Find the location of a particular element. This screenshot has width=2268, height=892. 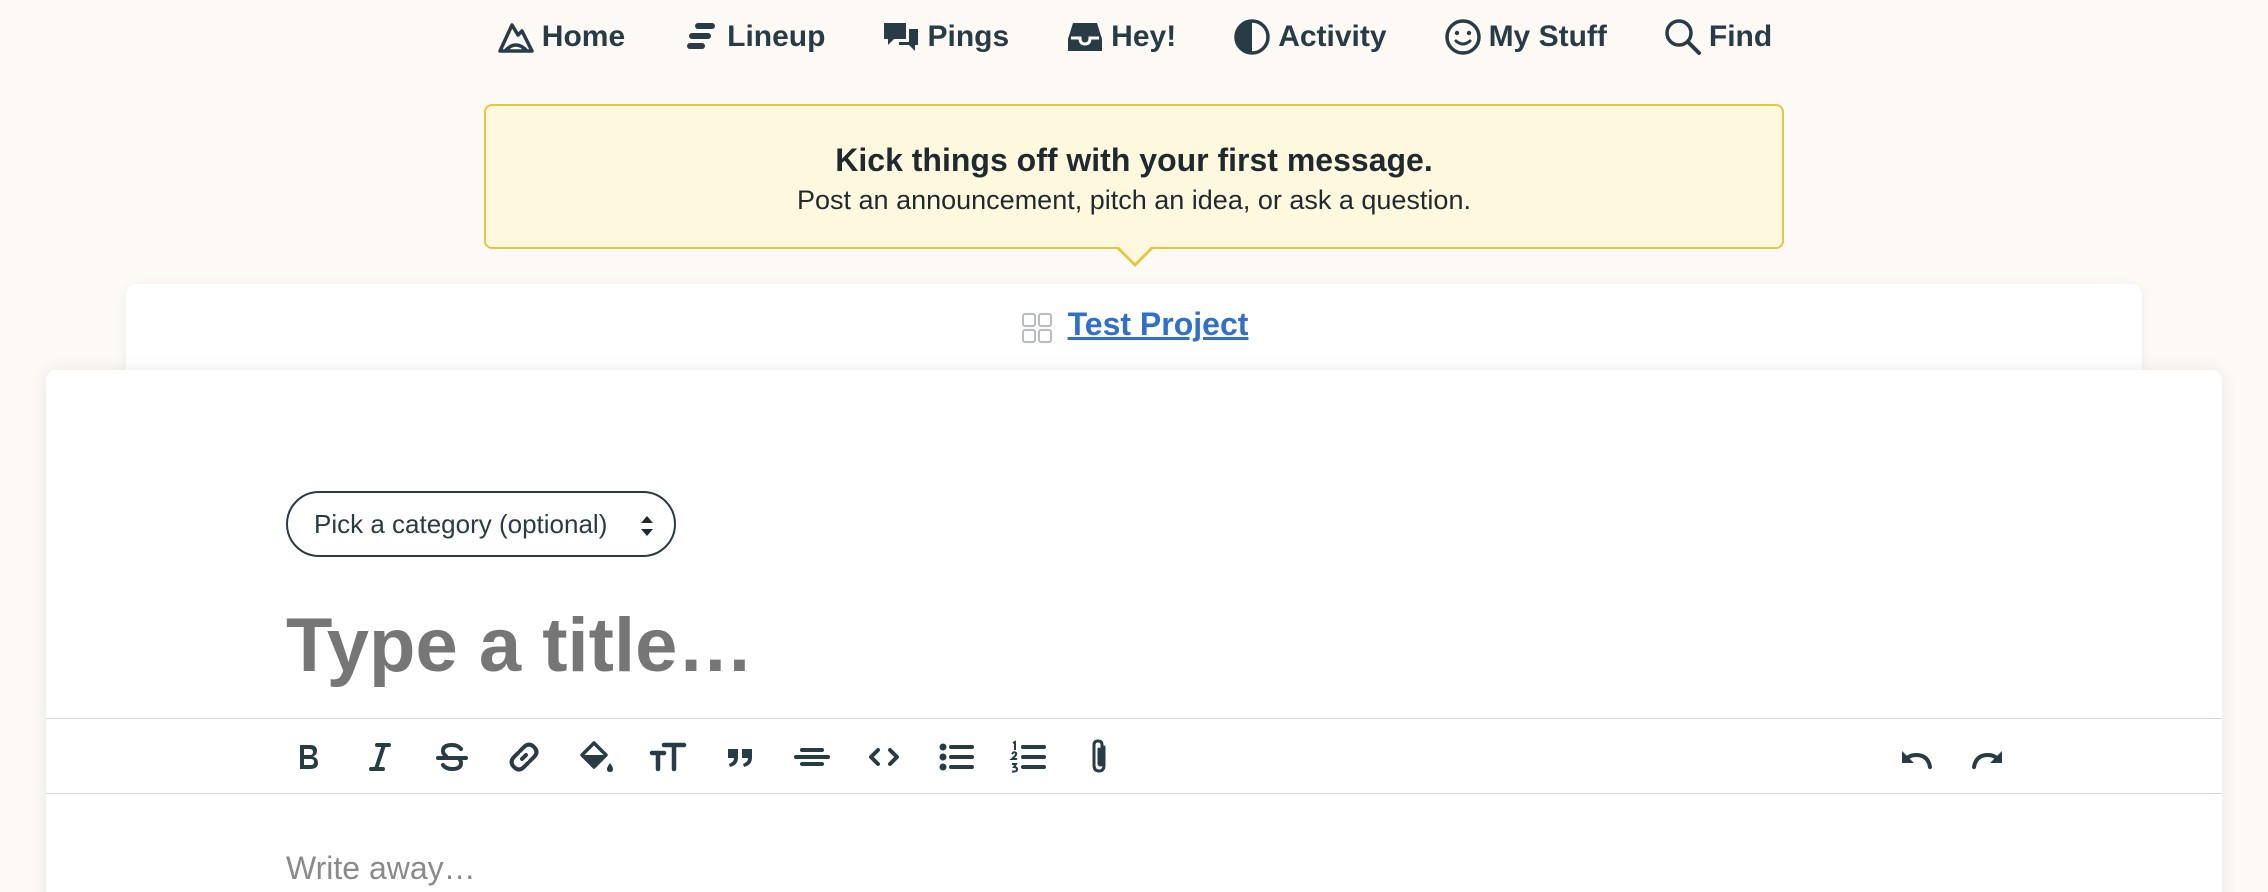

link-icon is located at coordinates (524, 757).